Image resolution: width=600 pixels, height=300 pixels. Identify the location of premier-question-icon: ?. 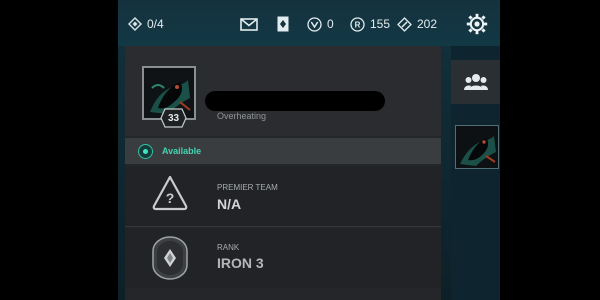
(170, 193).